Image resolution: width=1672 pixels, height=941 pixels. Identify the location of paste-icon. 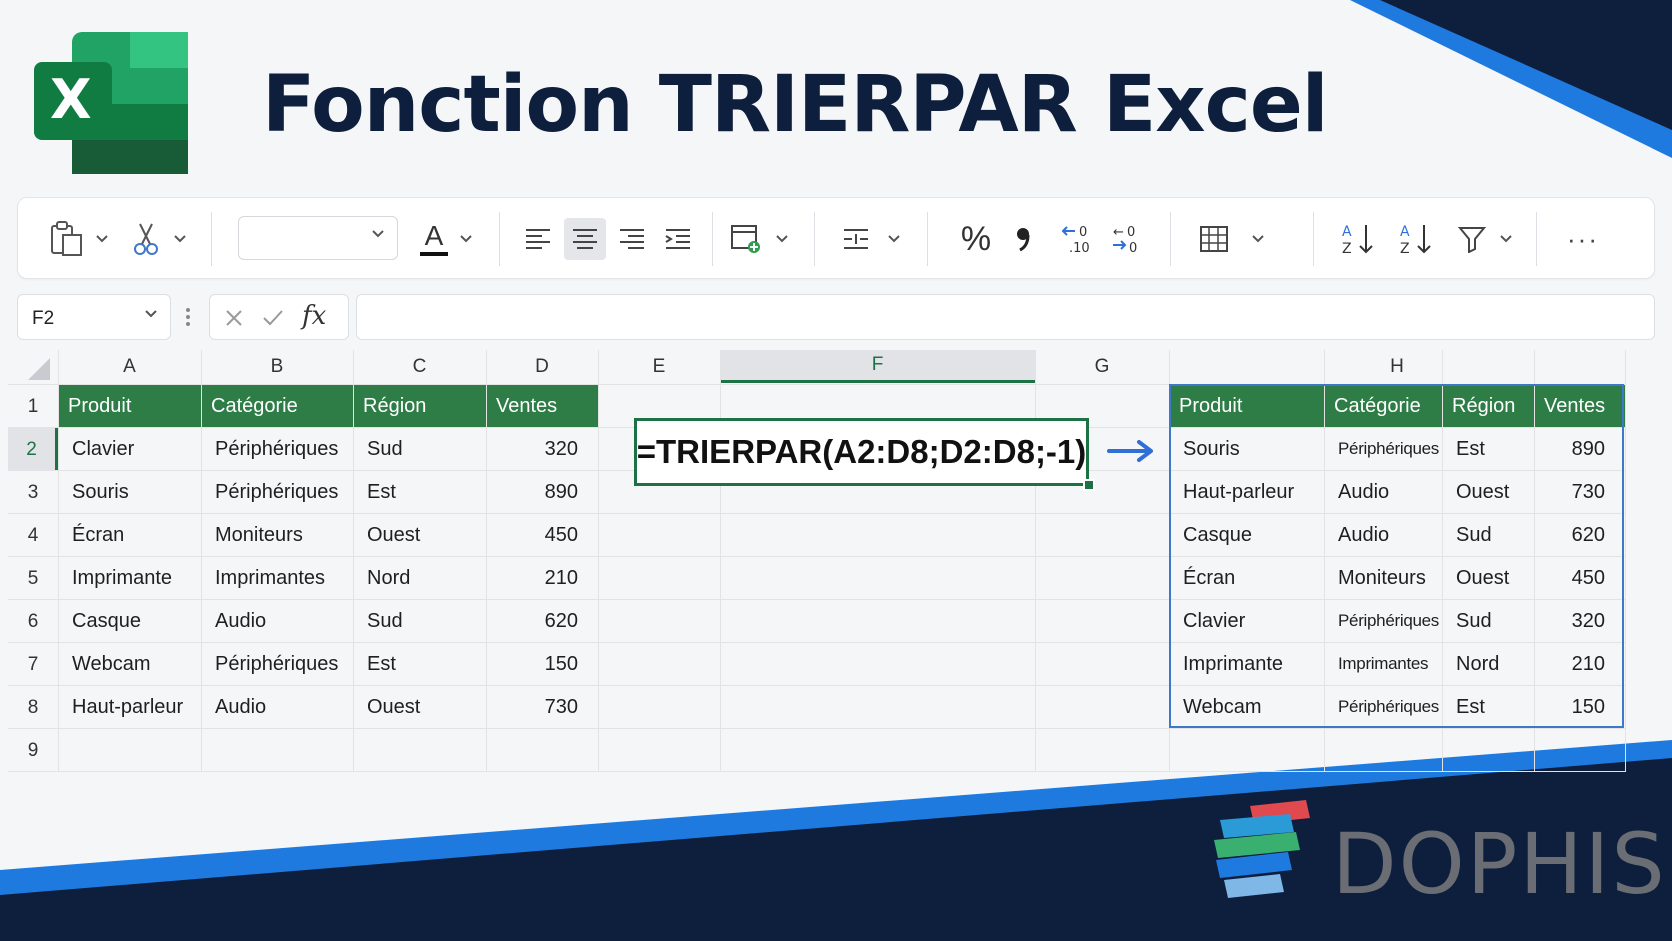
(66, 239).